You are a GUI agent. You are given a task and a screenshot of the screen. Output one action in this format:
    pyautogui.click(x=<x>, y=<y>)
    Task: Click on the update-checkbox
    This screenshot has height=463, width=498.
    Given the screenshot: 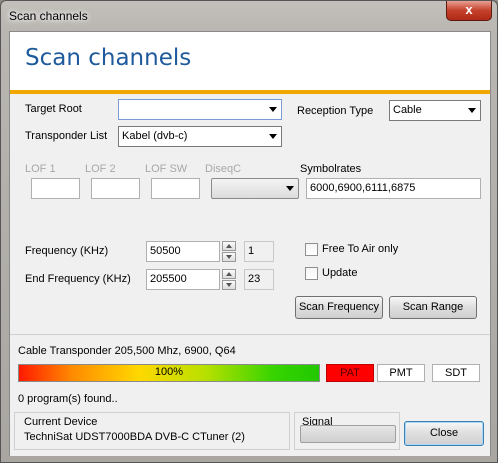 What is the action you would take?
    pyautogui.click(x=311, y=273)
    